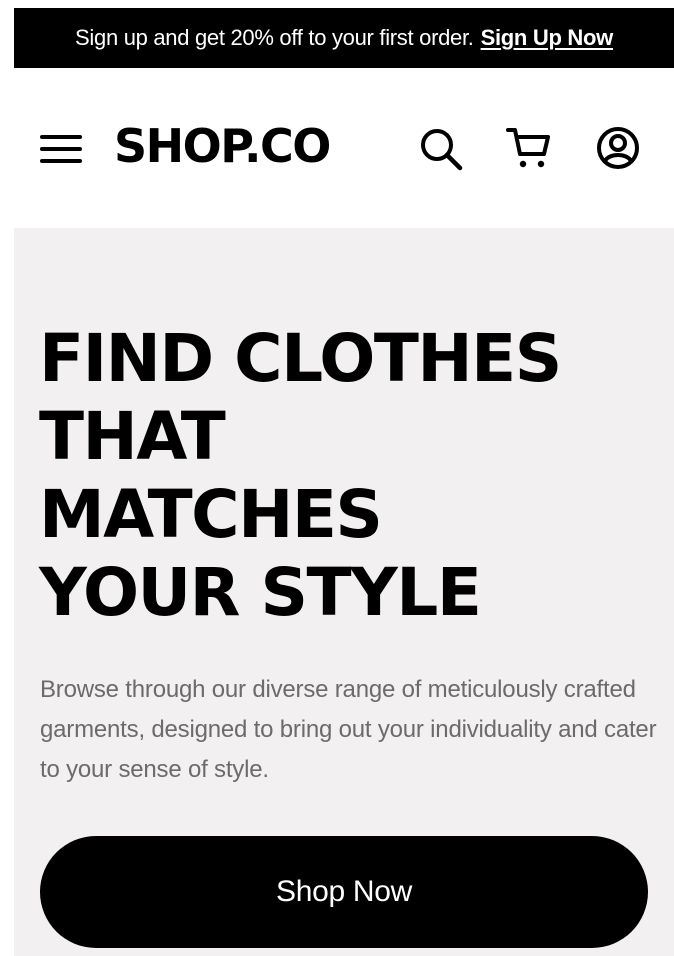 This screenshot has height=956, width=674. Describe the element at coordinates (529, 148) in the screenshot. I see `cart-icon` at that location.